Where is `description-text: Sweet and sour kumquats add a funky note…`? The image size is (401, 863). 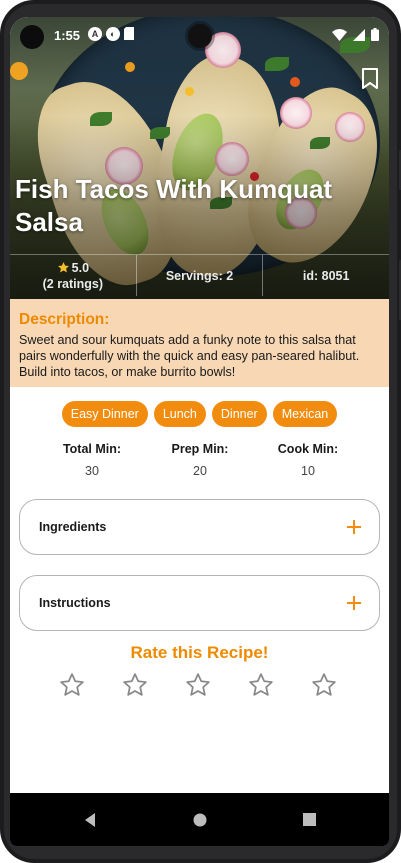
description-text: Sweet and sour kumquats add a funky note… is located at coordinates (189, 356).